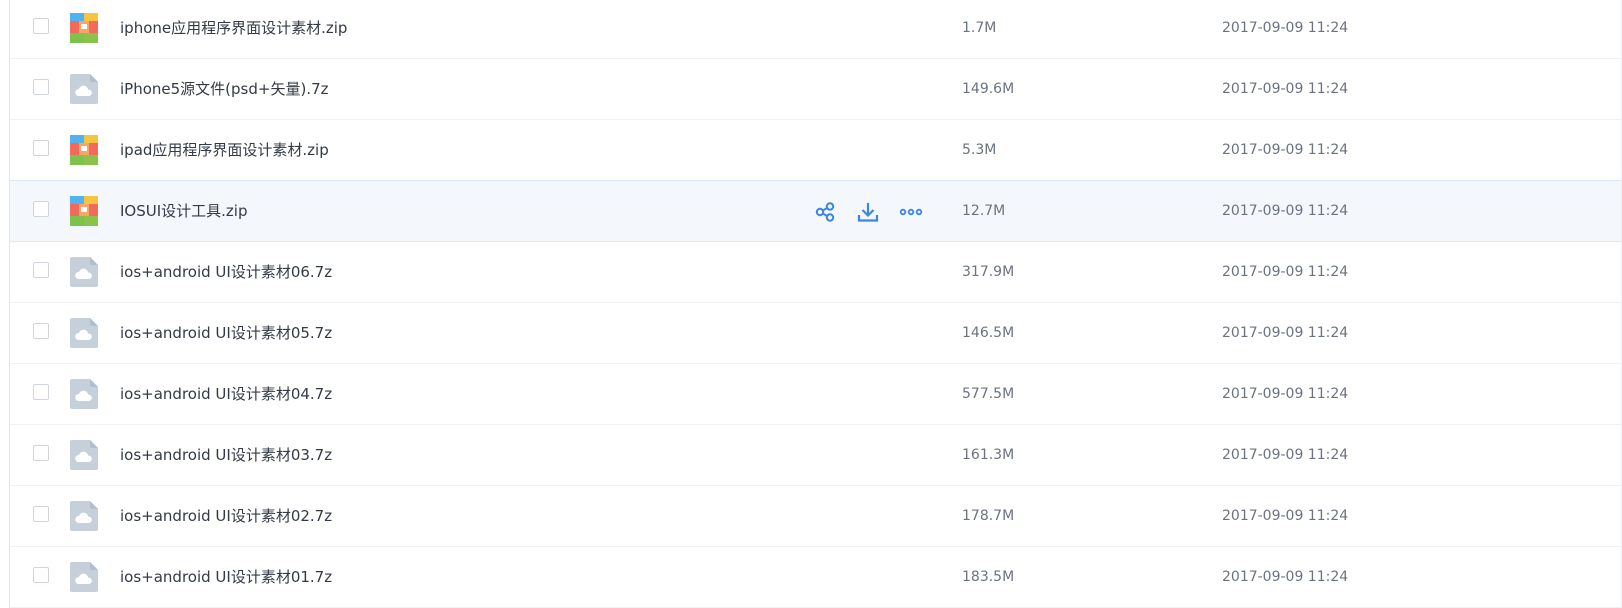 Image resolution: width=1622 pixels, height=608 pixels. Describe the element at coordinates (226, 577) in the screenshot. I see `file-name: ios+android UI设计素材01.7z` at that location.